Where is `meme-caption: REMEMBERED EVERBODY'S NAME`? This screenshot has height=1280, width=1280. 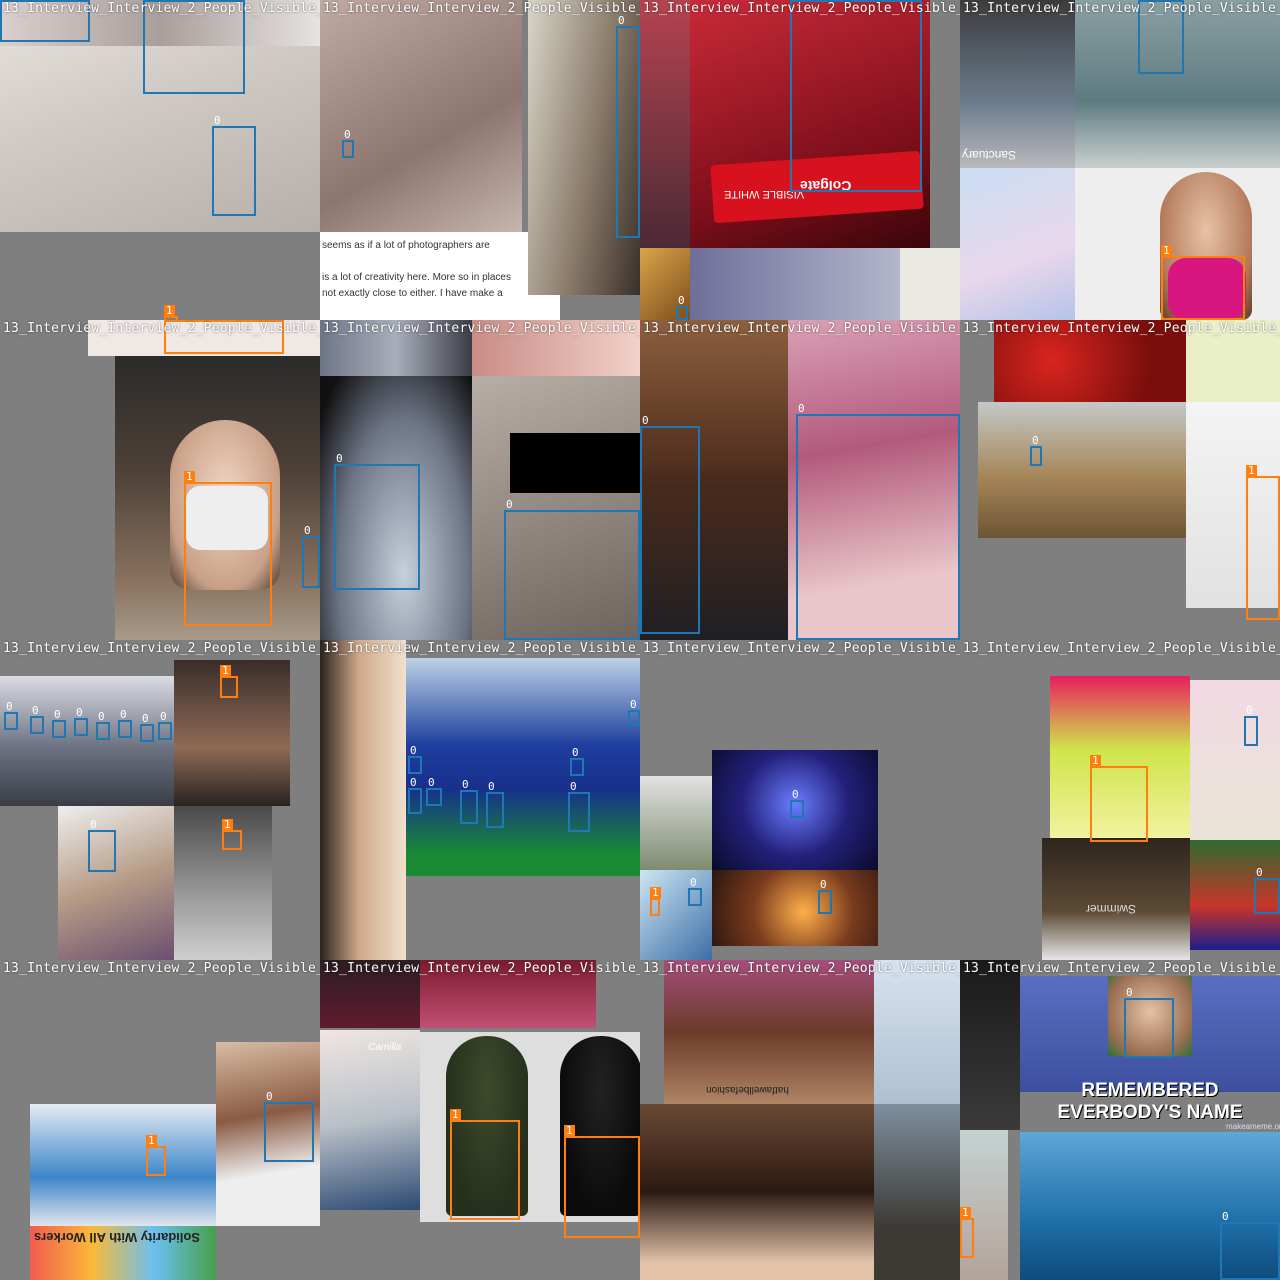 meme-caption: REMEMBERED EVERBODY'S NAME is located at coordinates (1150, 1101).